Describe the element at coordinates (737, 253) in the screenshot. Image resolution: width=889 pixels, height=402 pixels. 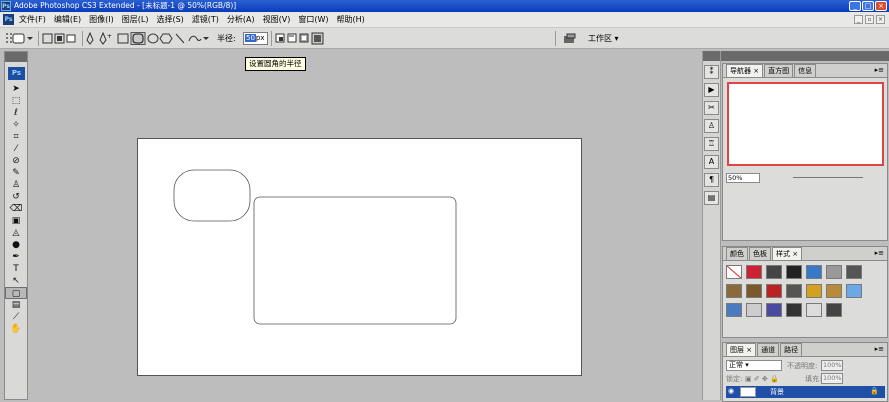
I see `tab-color: 颜色` at that location.